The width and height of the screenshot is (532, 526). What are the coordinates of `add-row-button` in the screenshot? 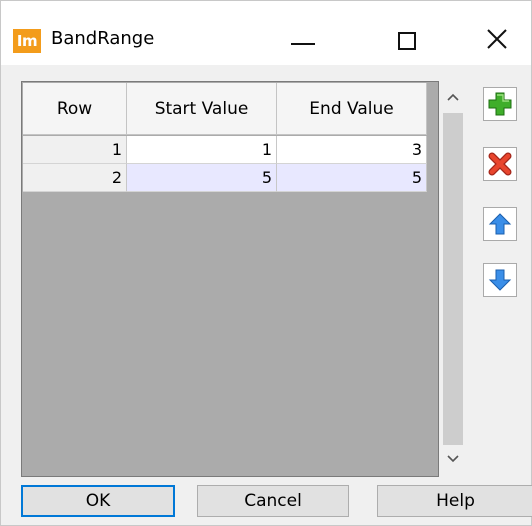 It's located at (500, 104).